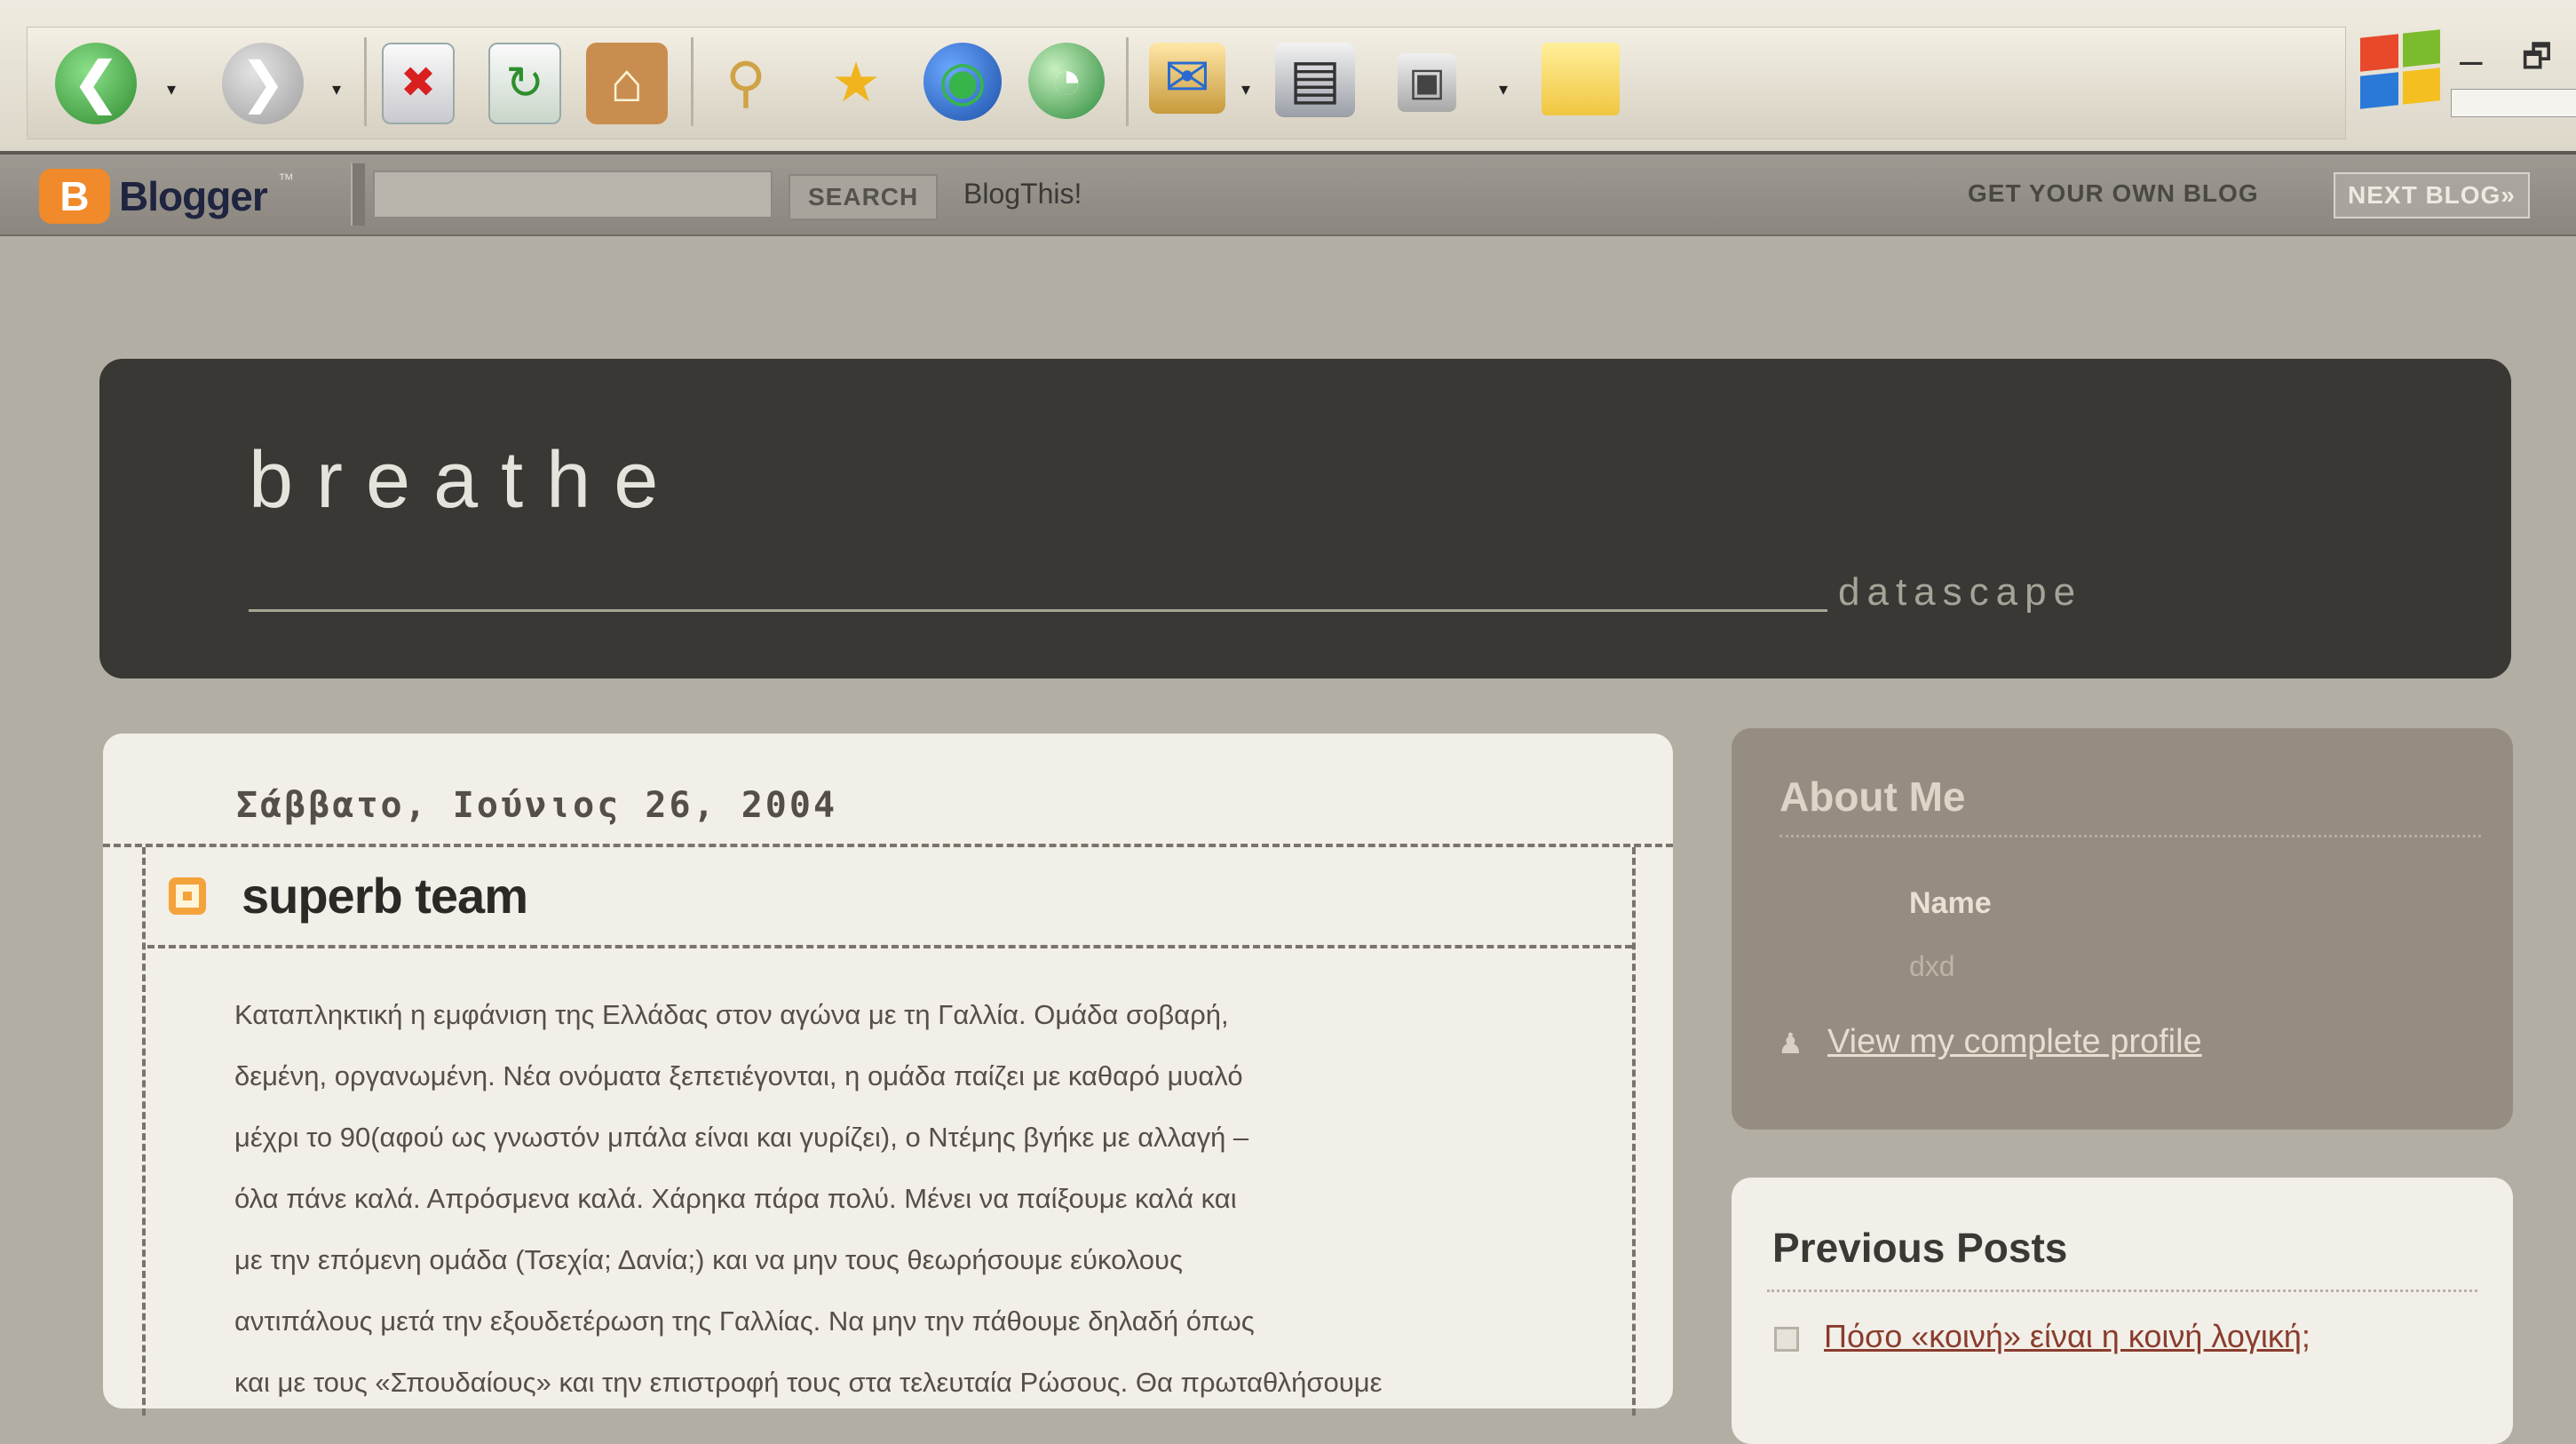  Describe the element at coordinates (74, 196) in the screenshot. I see `blogger-logo-icon: B` at that location.